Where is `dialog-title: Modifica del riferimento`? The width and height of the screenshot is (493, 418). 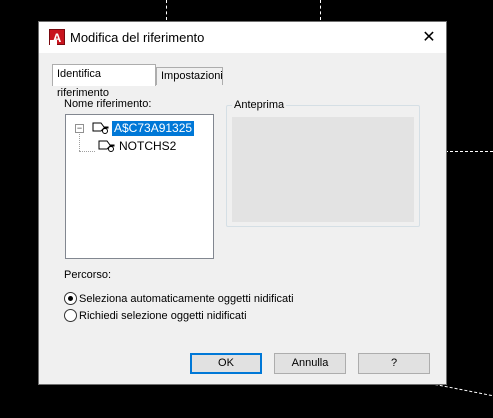
dialog-title: Modifica del riferimento is located at coordinates (137, 37).